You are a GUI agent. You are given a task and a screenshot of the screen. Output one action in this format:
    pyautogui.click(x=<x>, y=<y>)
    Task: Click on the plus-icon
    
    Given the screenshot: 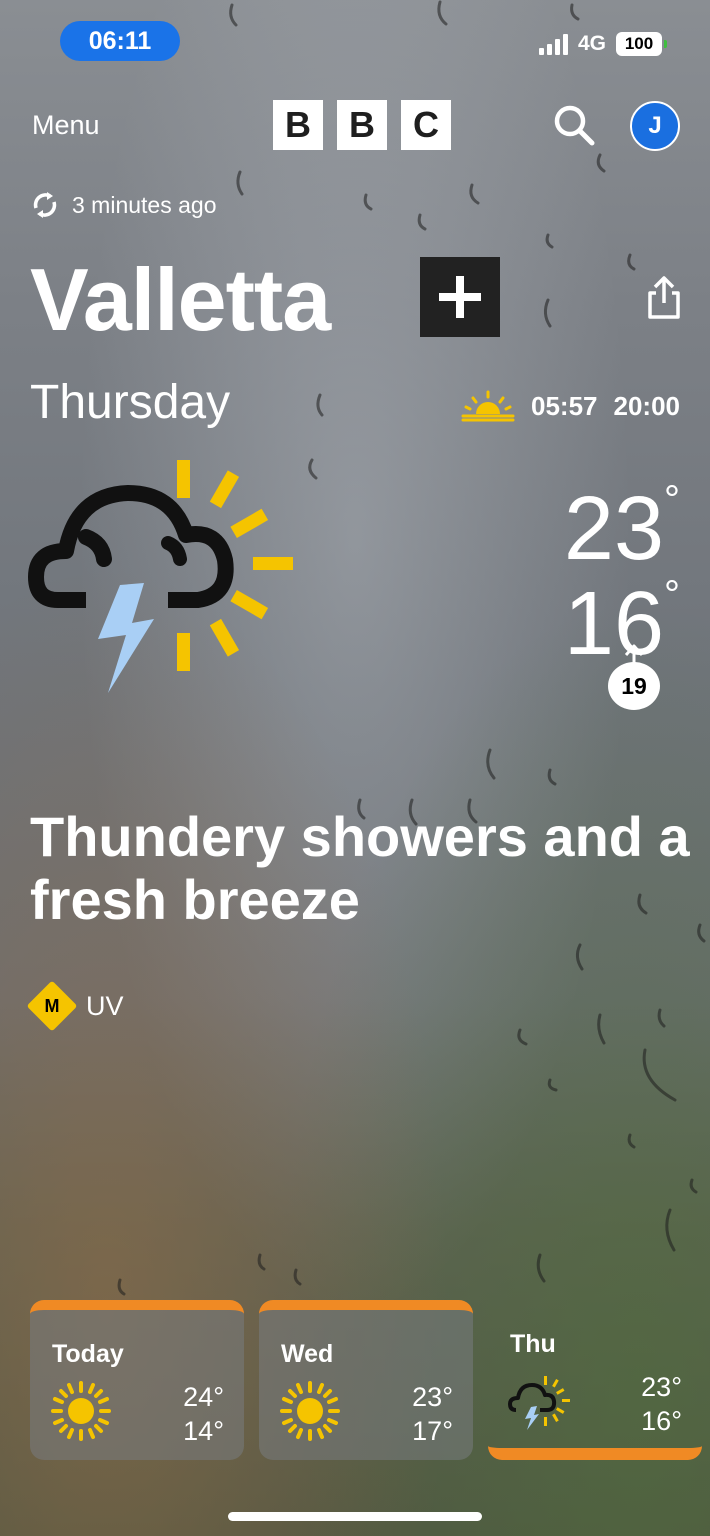 What is the action you would take?
    pyautogui.click(x=460, y=297)
    